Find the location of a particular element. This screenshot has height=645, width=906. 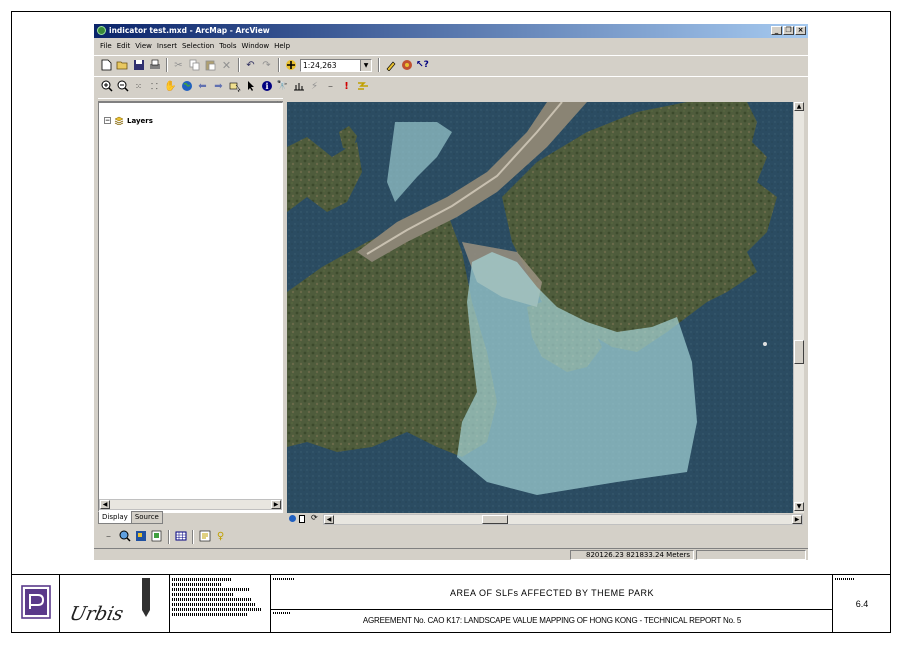

scroll-down-icon: ▼ is located at coordinates (799, 506).